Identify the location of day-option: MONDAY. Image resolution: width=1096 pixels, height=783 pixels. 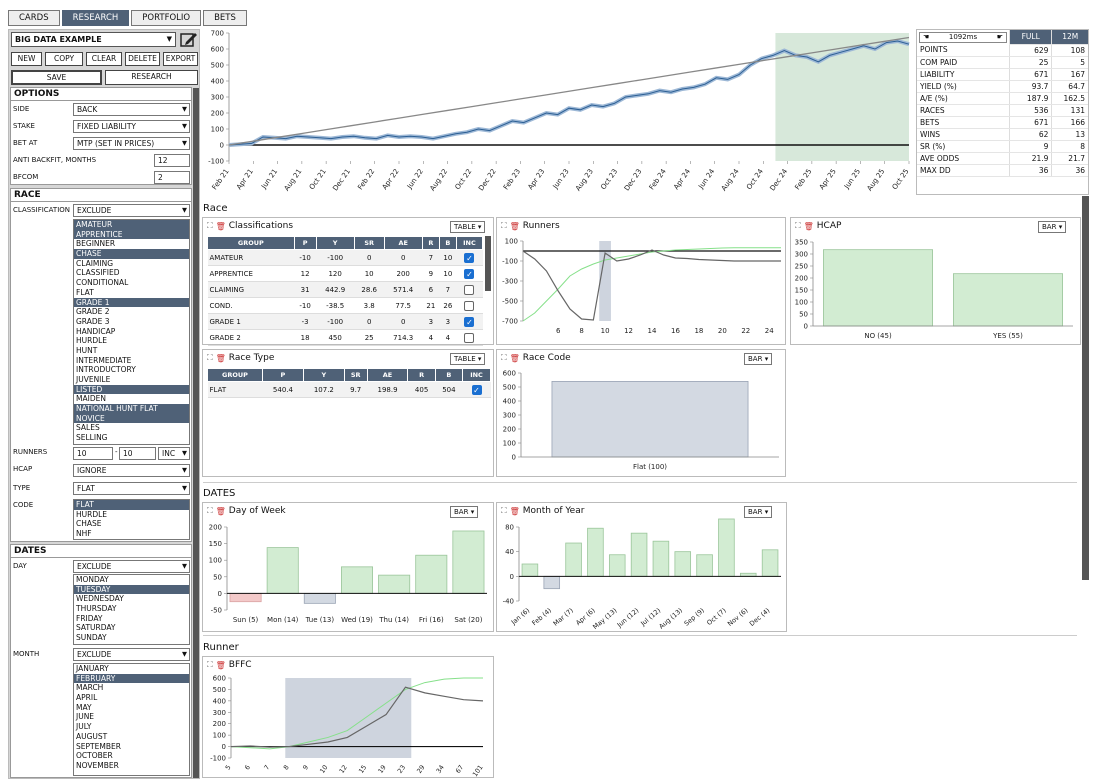
(131, 580).